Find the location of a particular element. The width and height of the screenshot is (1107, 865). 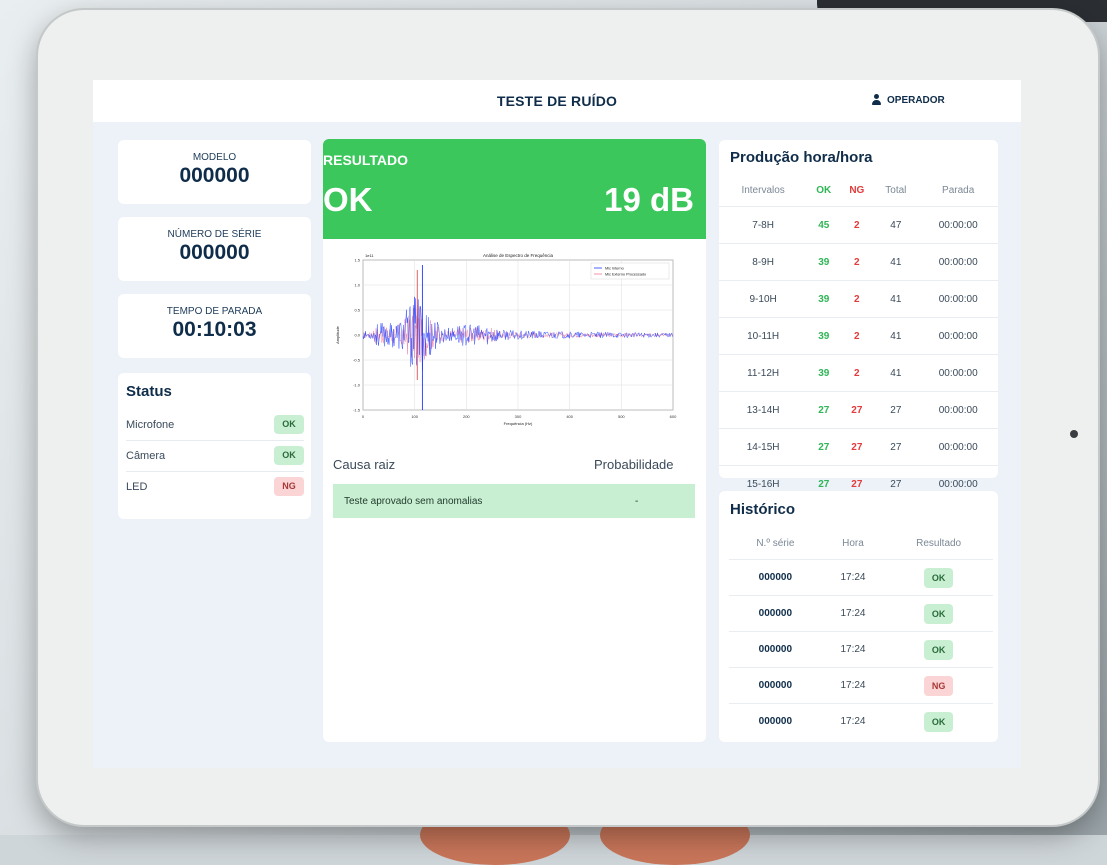

result-level: 19 dB is located at coordinates (649, 199).